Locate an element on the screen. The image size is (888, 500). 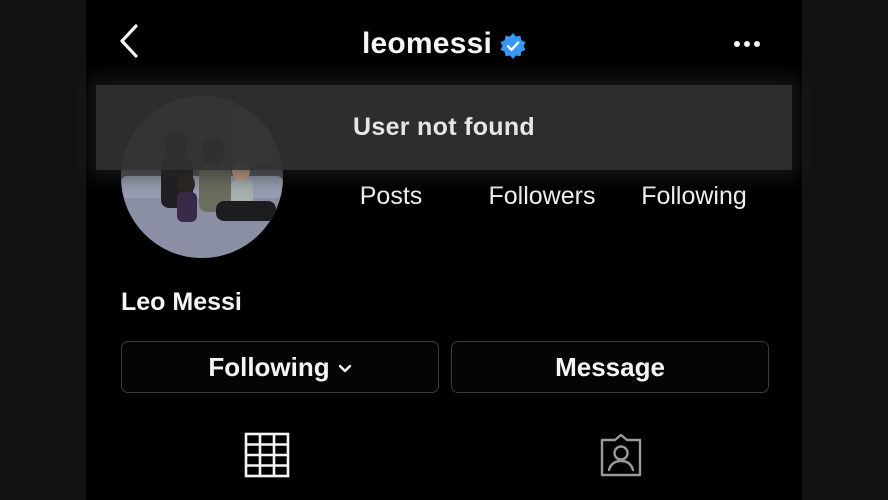
more-options-button is located at coordinates (747, 44).